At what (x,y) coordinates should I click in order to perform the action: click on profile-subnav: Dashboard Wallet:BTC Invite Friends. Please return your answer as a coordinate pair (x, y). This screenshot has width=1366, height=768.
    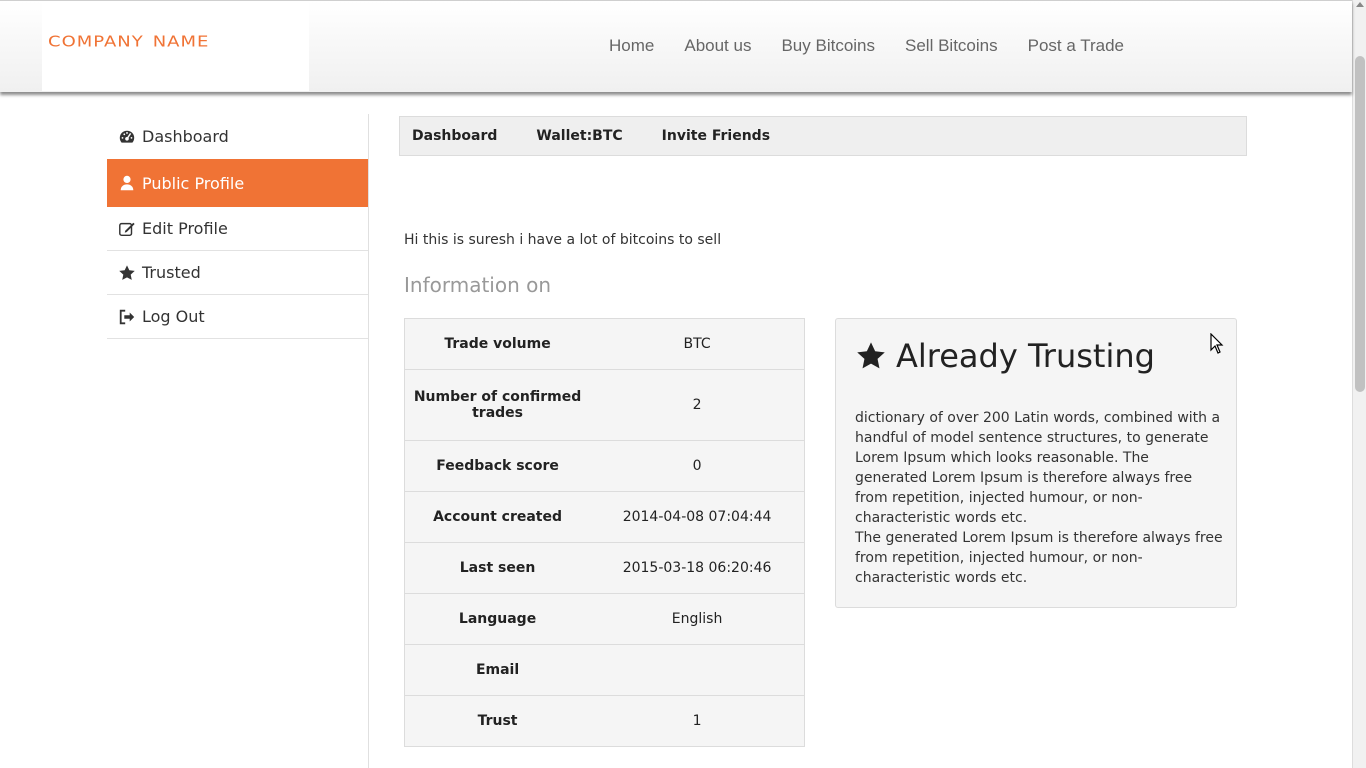
    Looking at the image, I should click on (823, 136).